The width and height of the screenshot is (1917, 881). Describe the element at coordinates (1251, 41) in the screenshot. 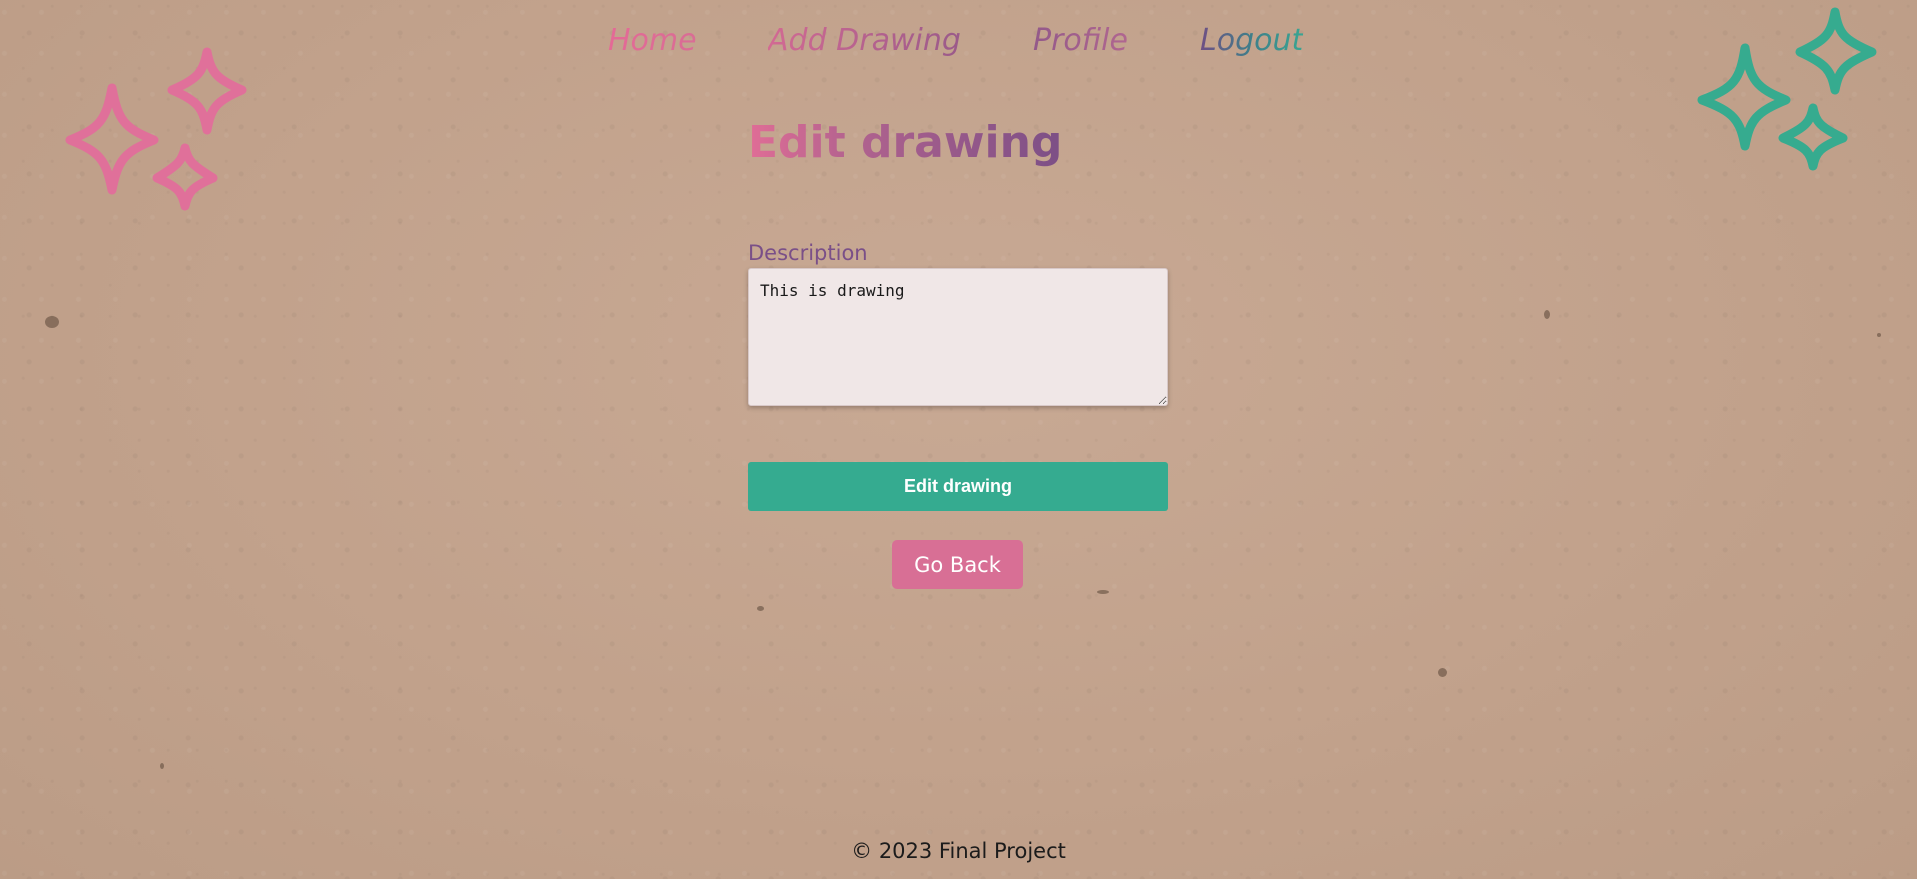

I see `nav-logout-link: Logout` at that location.